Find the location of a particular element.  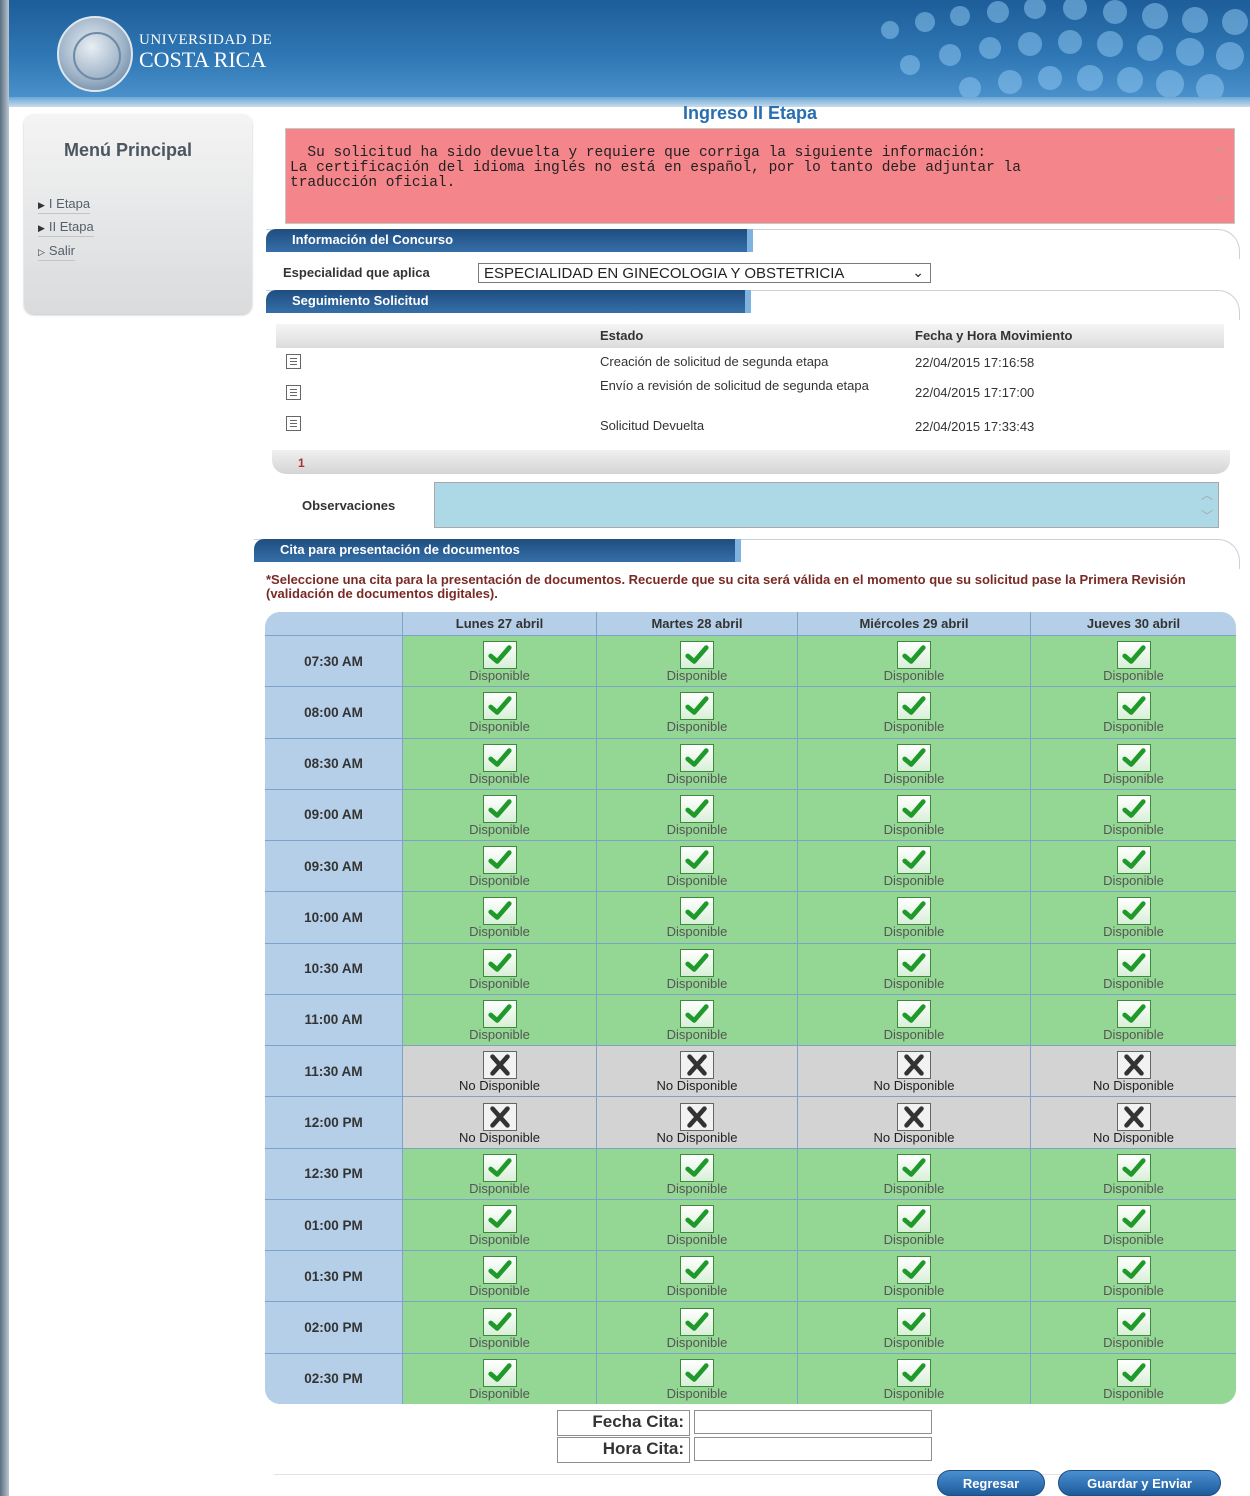

hora-cita-field is located at coordinates (813, 1449).